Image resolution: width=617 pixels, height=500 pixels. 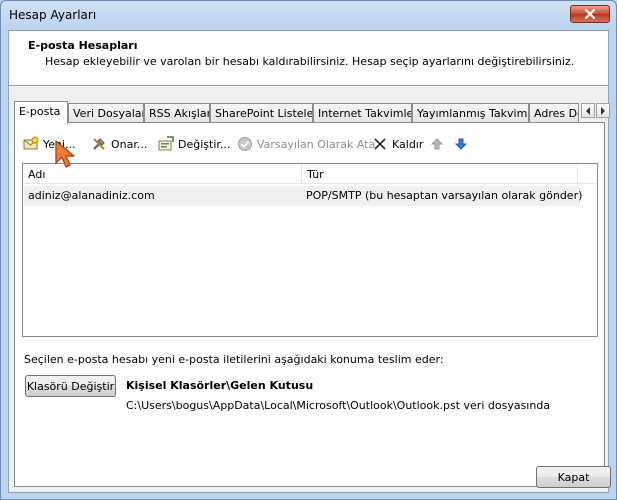 What do you see at coordinates (99, 144) in the screenshot?
I see `tools-icon` at bounding box center [99, 144].